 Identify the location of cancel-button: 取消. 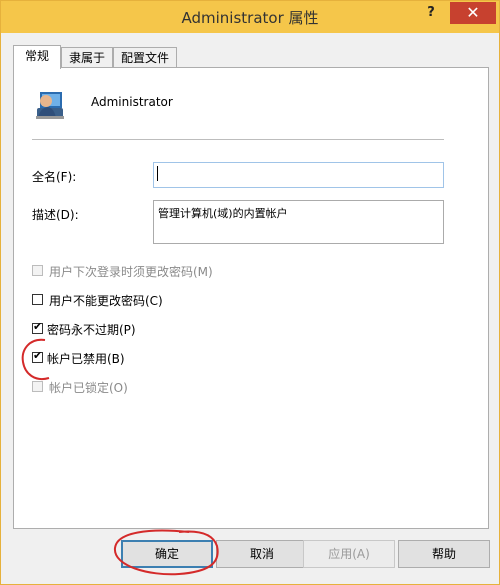
(262, 554).